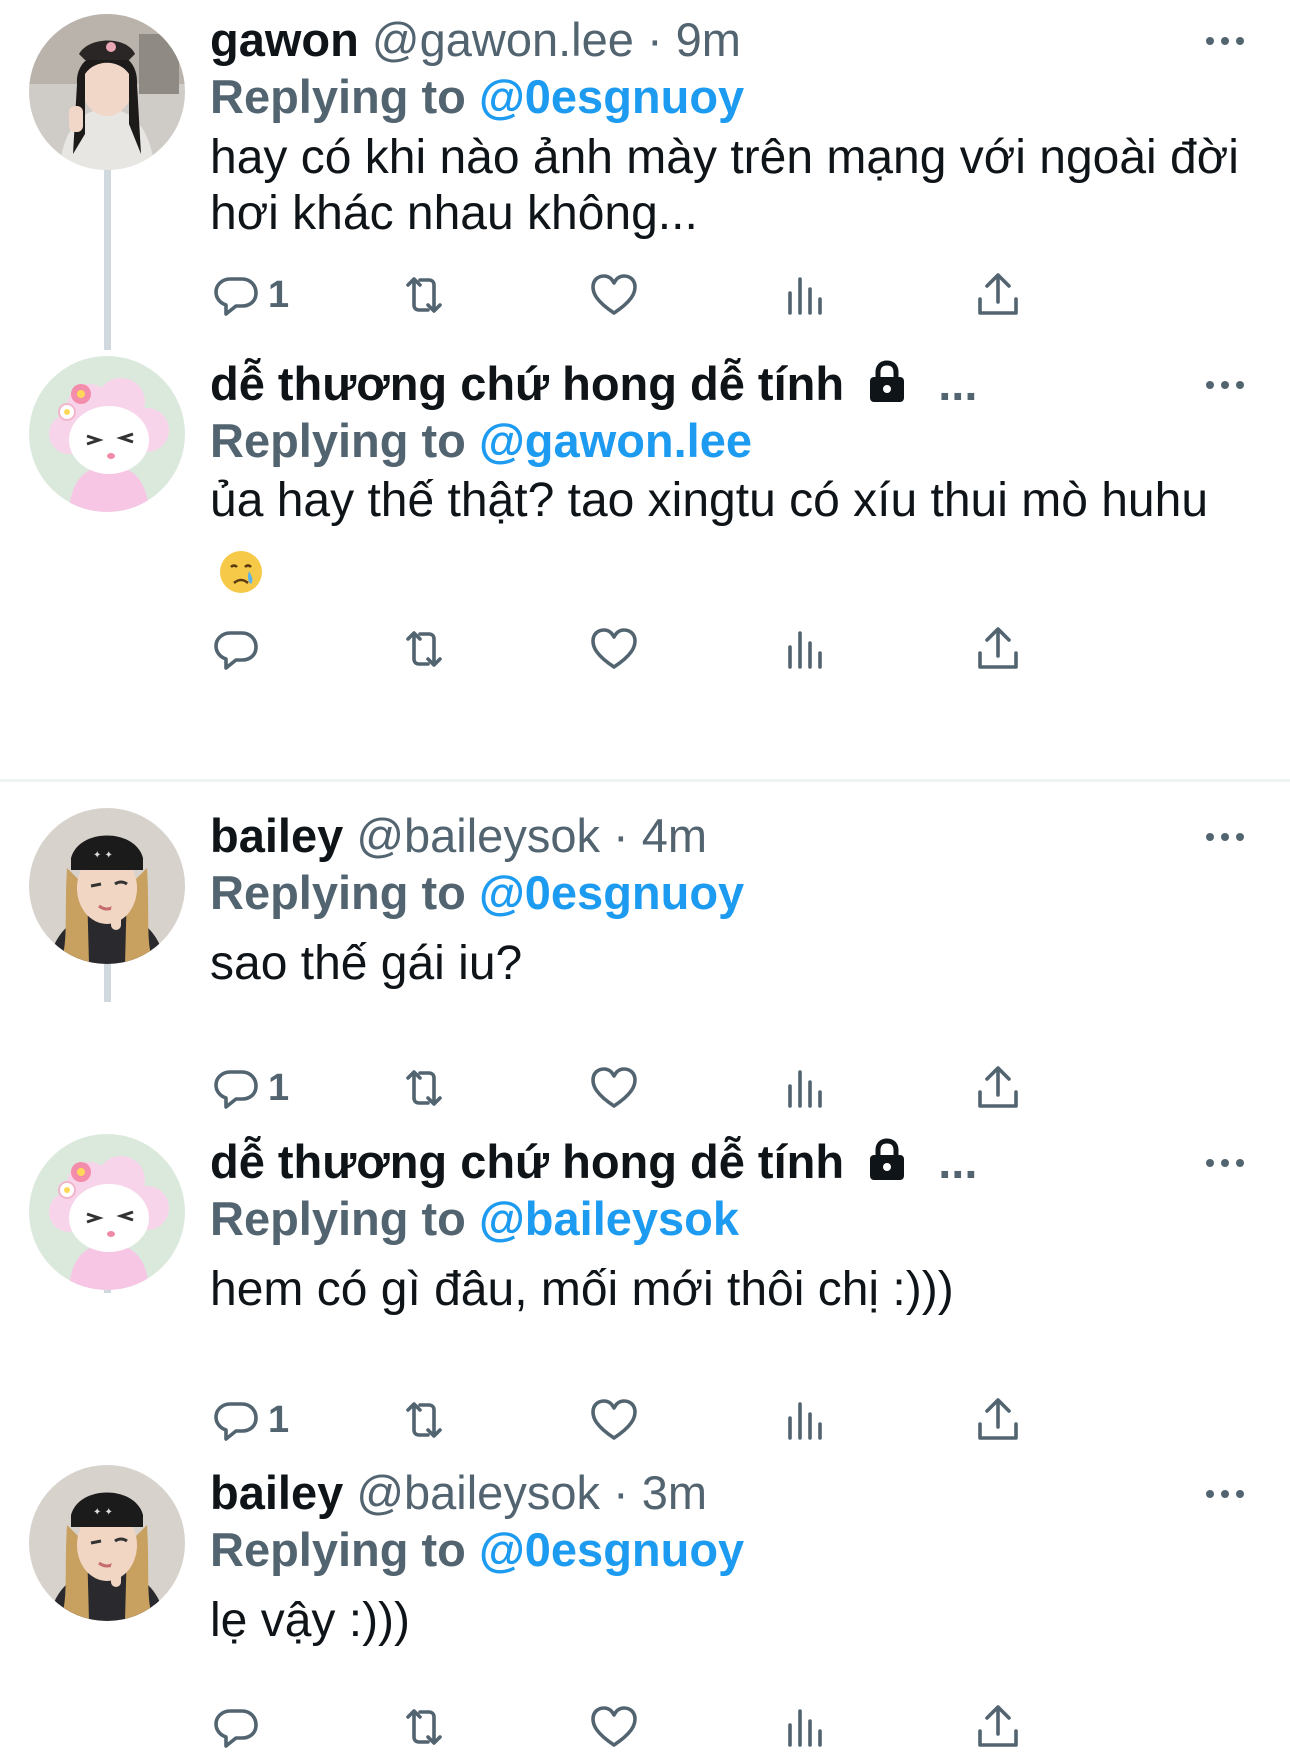 Image resolution: width=1290 pixels, height=1764 pixels. Describe the element at coordinates (887, 1159) in the screenshot. I see `lock-icon` at that location.